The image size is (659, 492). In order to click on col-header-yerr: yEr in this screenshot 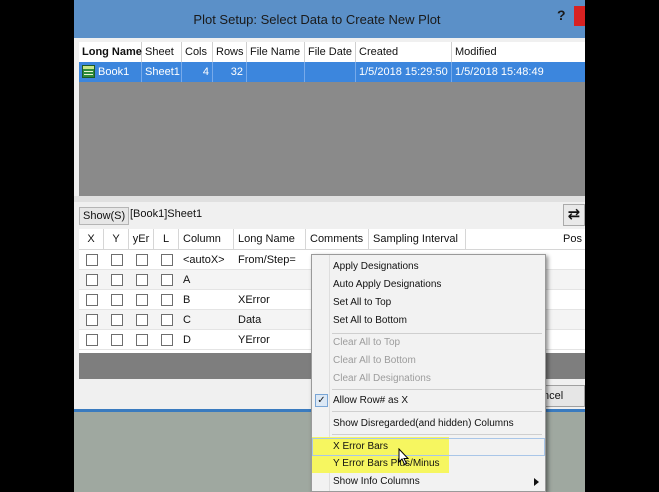, I will do `click(141, 239)`.